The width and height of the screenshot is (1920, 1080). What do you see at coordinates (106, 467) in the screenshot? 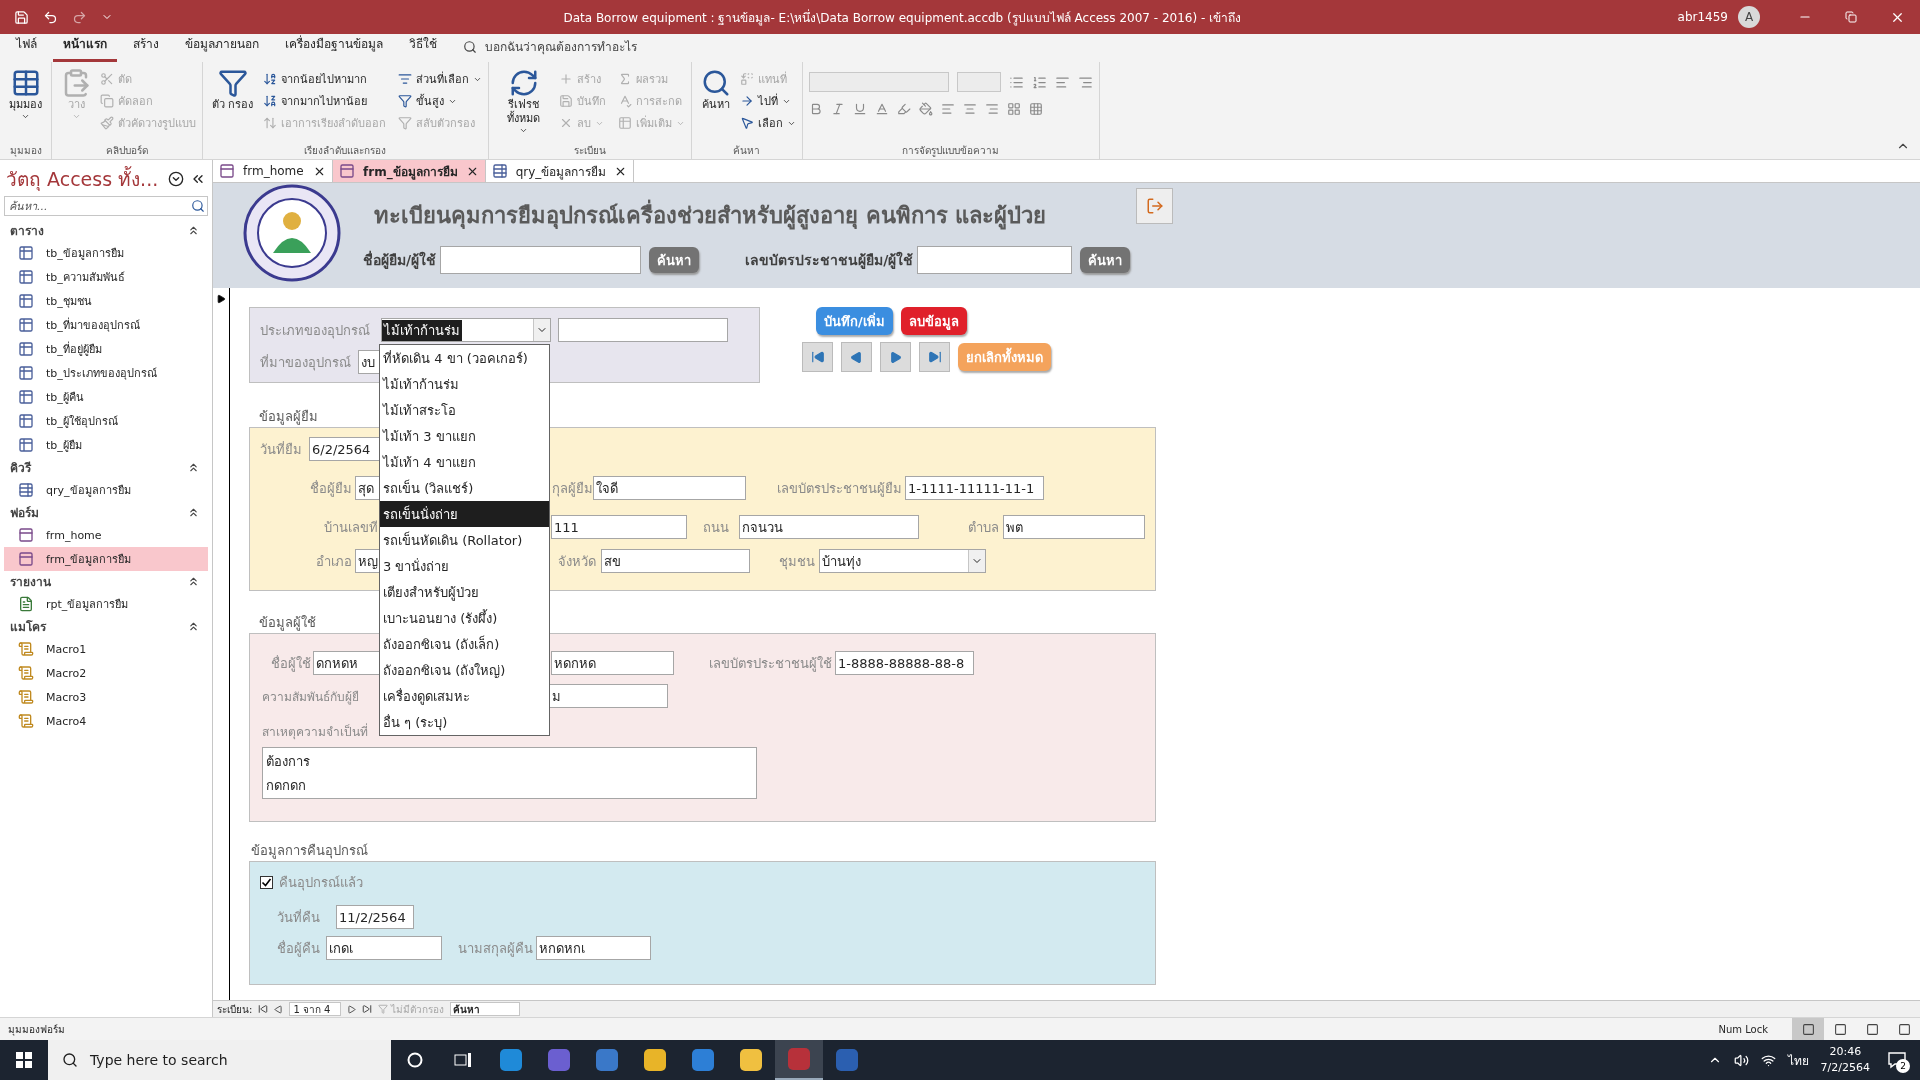
I see `nav-group-header: คิวรี` at bounding box center [106, 467].